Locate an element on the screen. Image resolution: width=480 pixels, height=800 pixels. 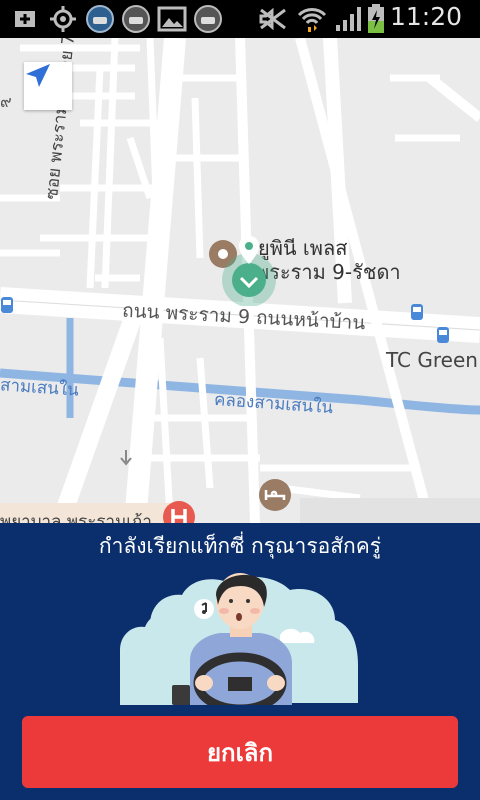
status-time: 11:20 is located at coordinates (425, 16).